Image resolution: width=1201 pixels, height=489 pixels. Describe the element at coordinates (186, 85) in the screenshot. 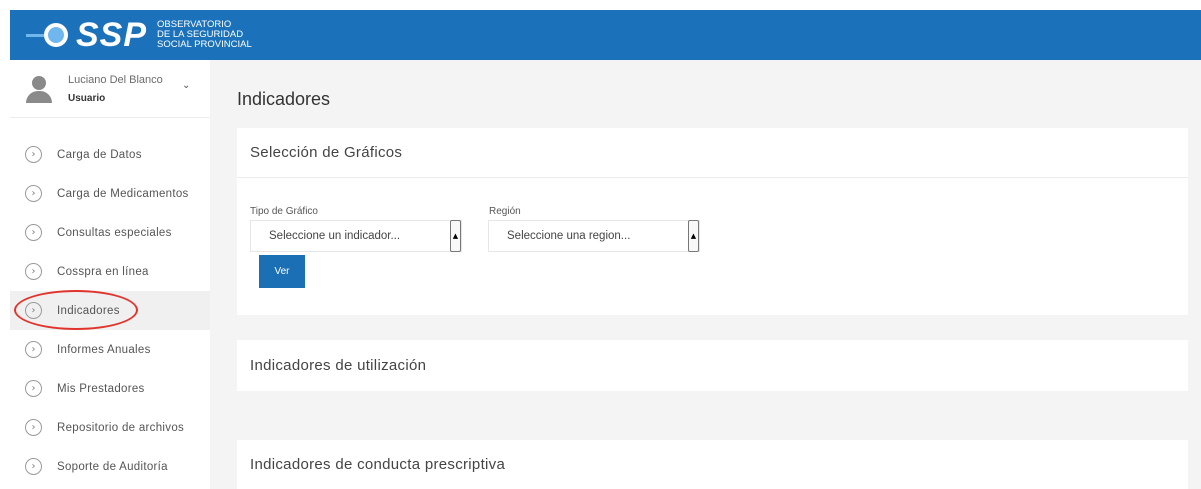

I see `dropdown-caret-icon: ⌄` at that location.